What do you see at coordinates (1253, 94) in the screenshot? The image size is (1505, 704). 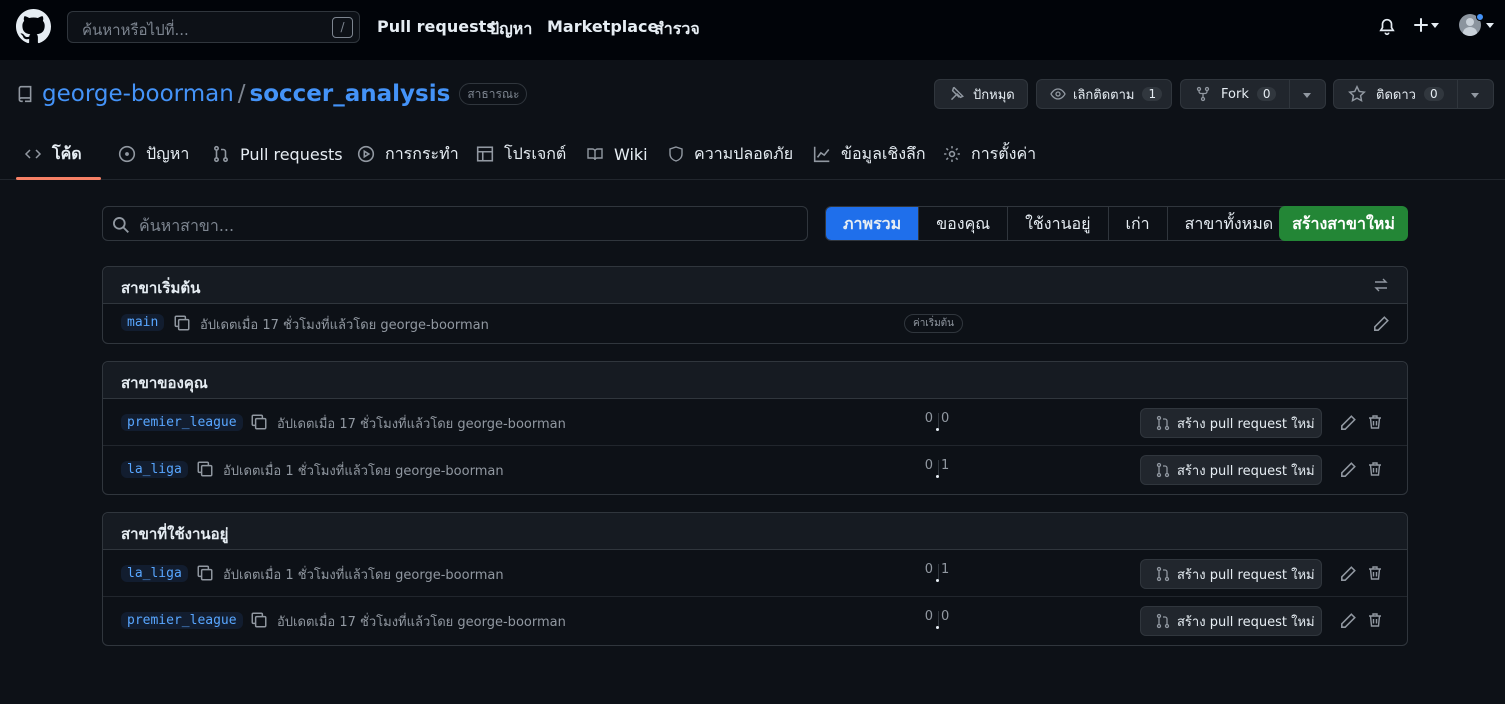 I see `fork-button: Fork 0` at bounding box center [1253, 94].